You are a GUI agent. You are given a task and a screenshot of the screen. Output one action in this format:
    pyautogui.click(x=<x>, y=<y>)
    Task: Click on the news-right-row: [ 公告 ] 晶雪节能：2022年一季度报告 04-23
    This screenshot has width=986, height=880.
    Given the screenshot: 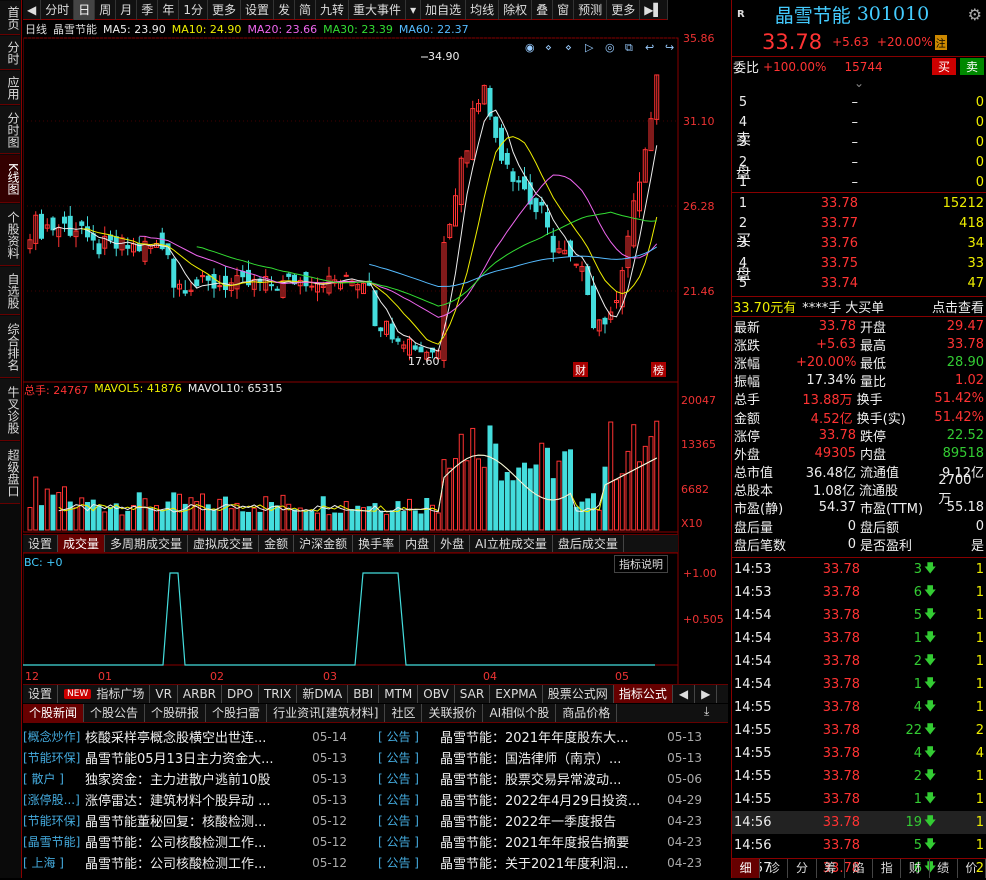 What is the action you would take?
    pyautogui.click(x=553, y=820)
    